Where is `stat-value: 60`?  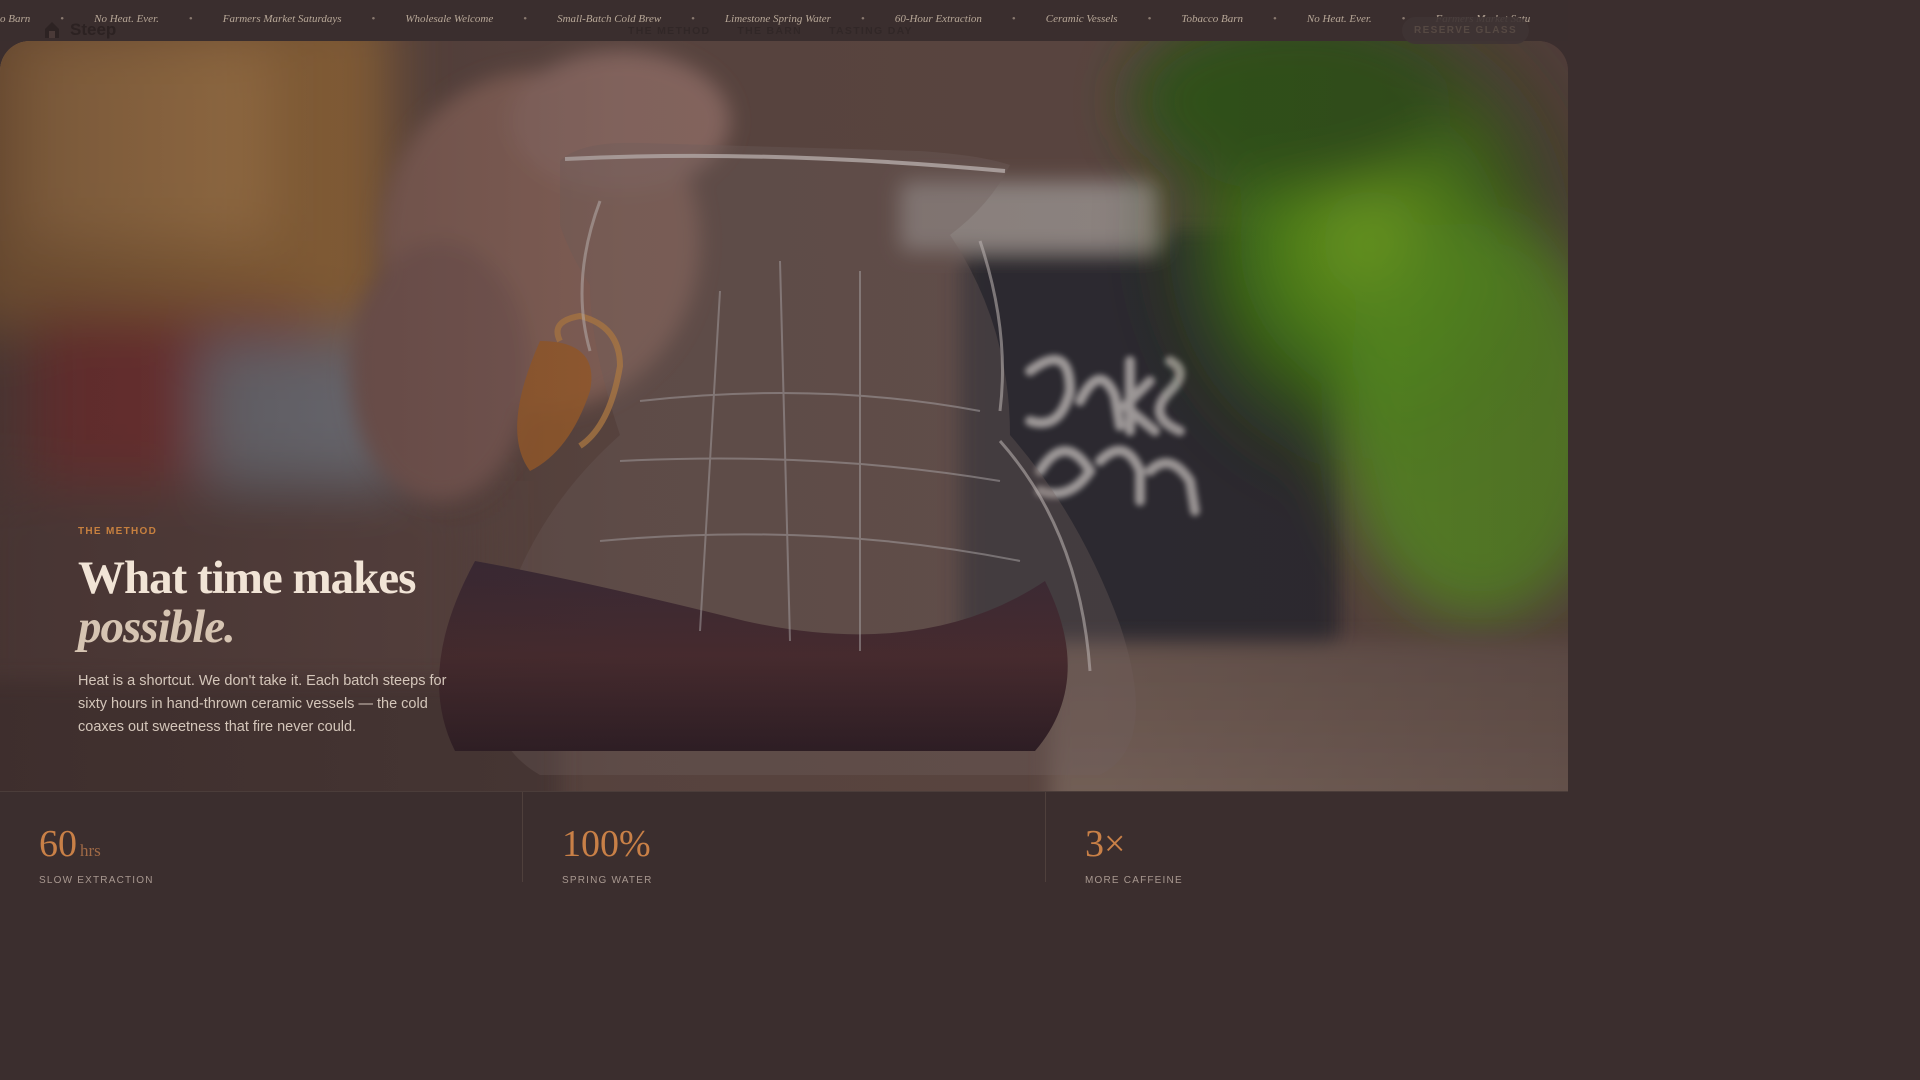 stat-value: 60 is located at coordinates (58, 844).